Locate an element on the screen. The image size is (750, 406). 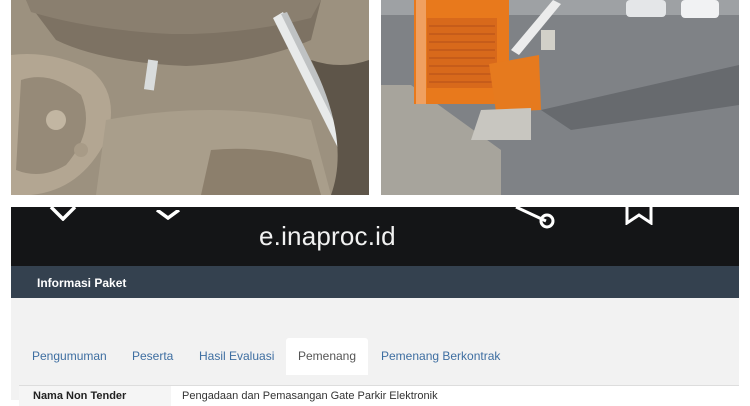
close-icon is located at coordinates (63, 215).